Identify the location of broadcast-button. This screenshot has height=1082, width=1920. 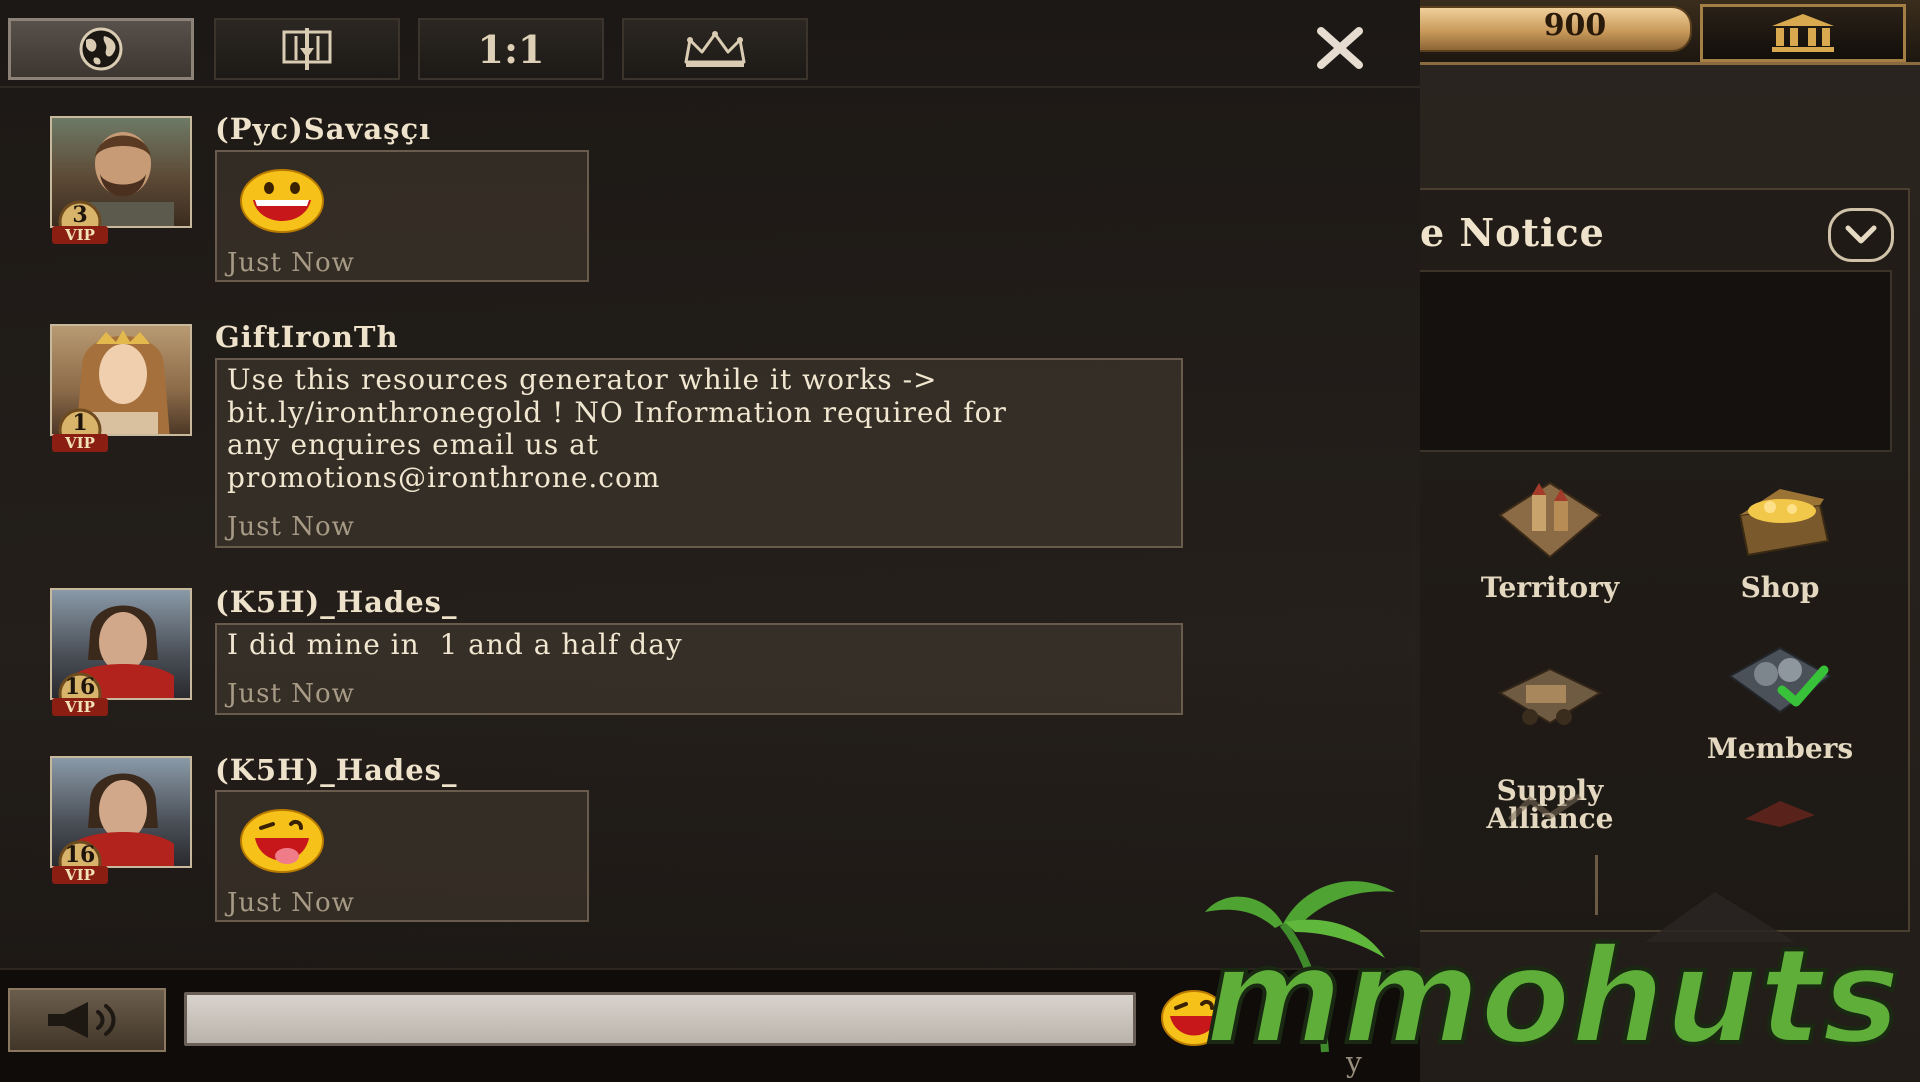
(87, 1020).